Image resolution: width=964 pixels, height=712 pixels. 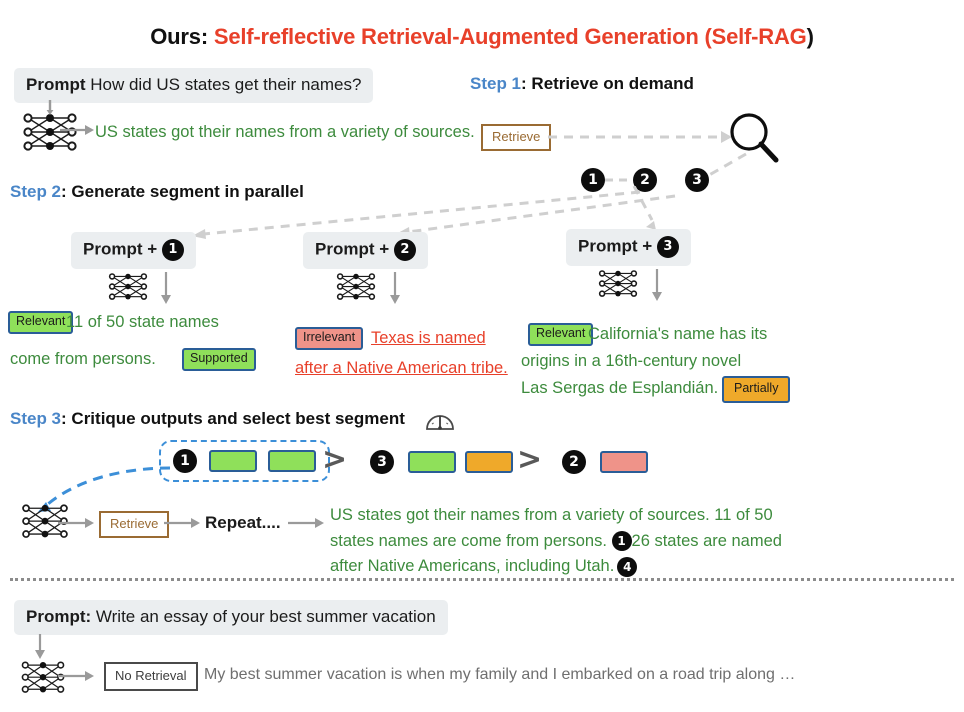 What do you see at coordinates (382, 462) in the screenshot?
I see `rank-passage-3: 3` at bounding box center [382, 462].